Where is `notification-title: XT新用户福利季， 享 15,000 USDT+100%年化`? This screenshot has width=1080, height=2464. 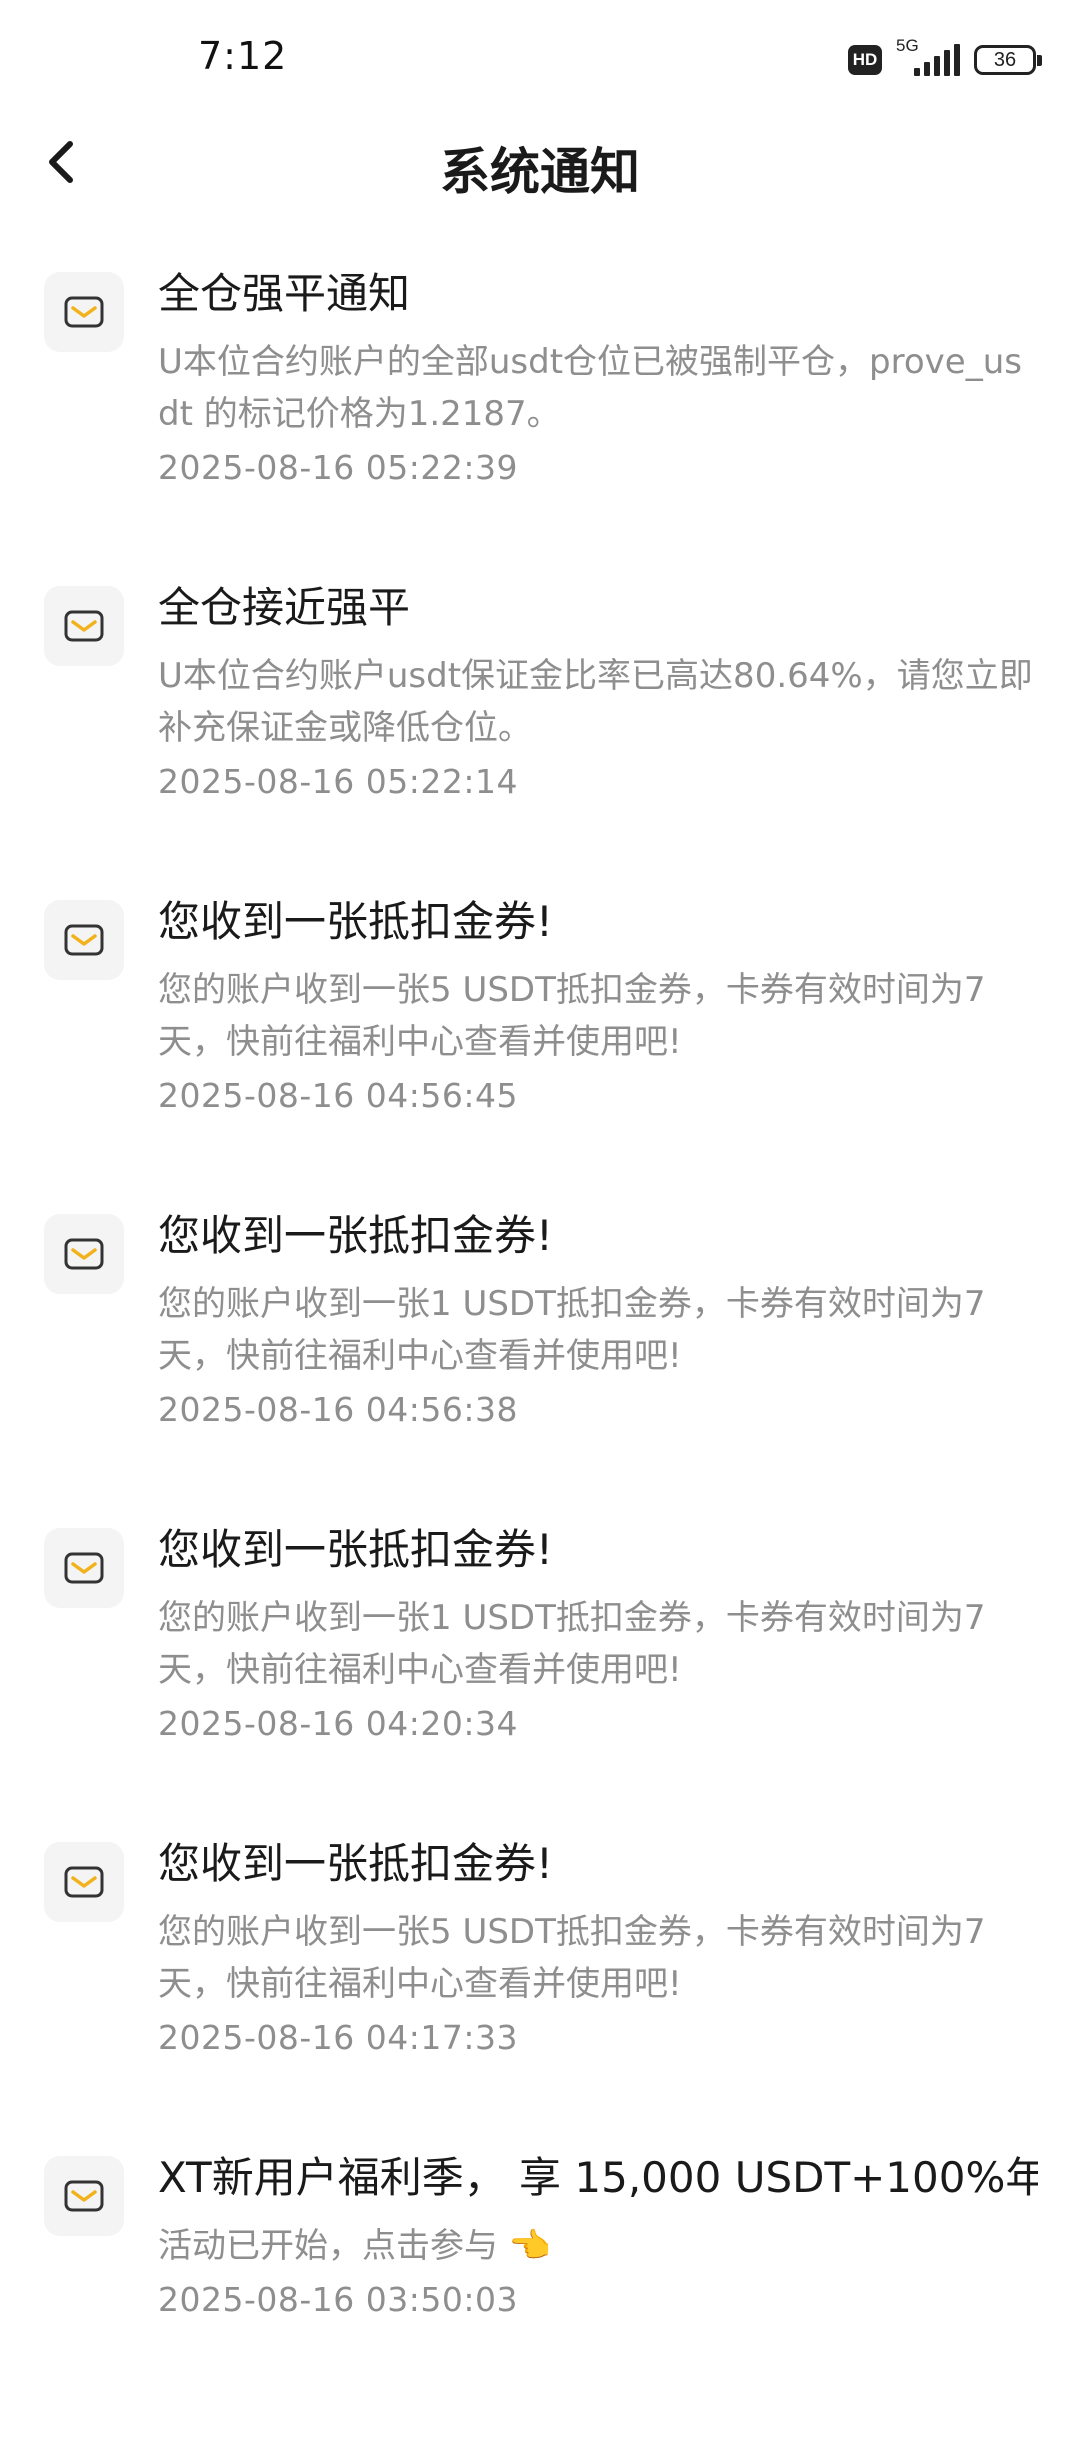 notification-title: XT新用户福利季， 享 15,000 USDT+100%年化 is located at coordinates (598, 2177).